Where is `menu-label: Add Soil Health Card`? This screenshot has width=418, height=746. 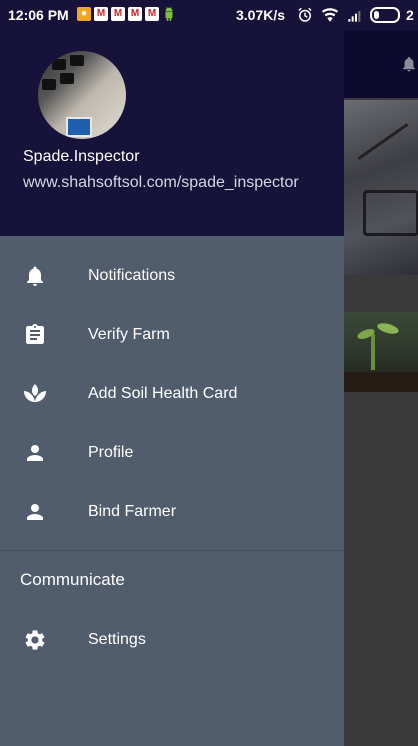 menu-label: Add Soil Health Card is located at coordinates (163, 393).